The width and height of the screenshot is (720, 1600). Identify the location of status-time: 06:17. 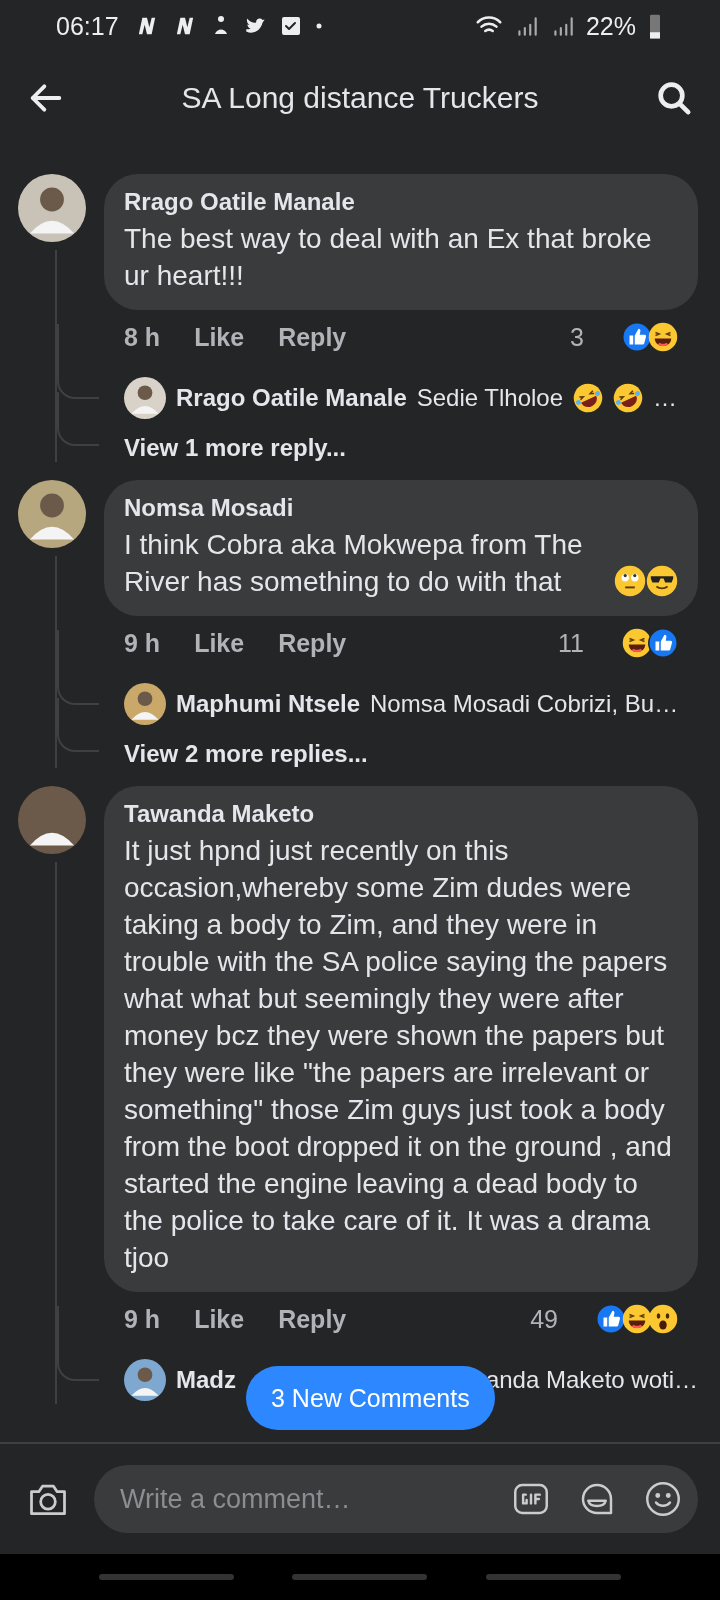
(87, 26).